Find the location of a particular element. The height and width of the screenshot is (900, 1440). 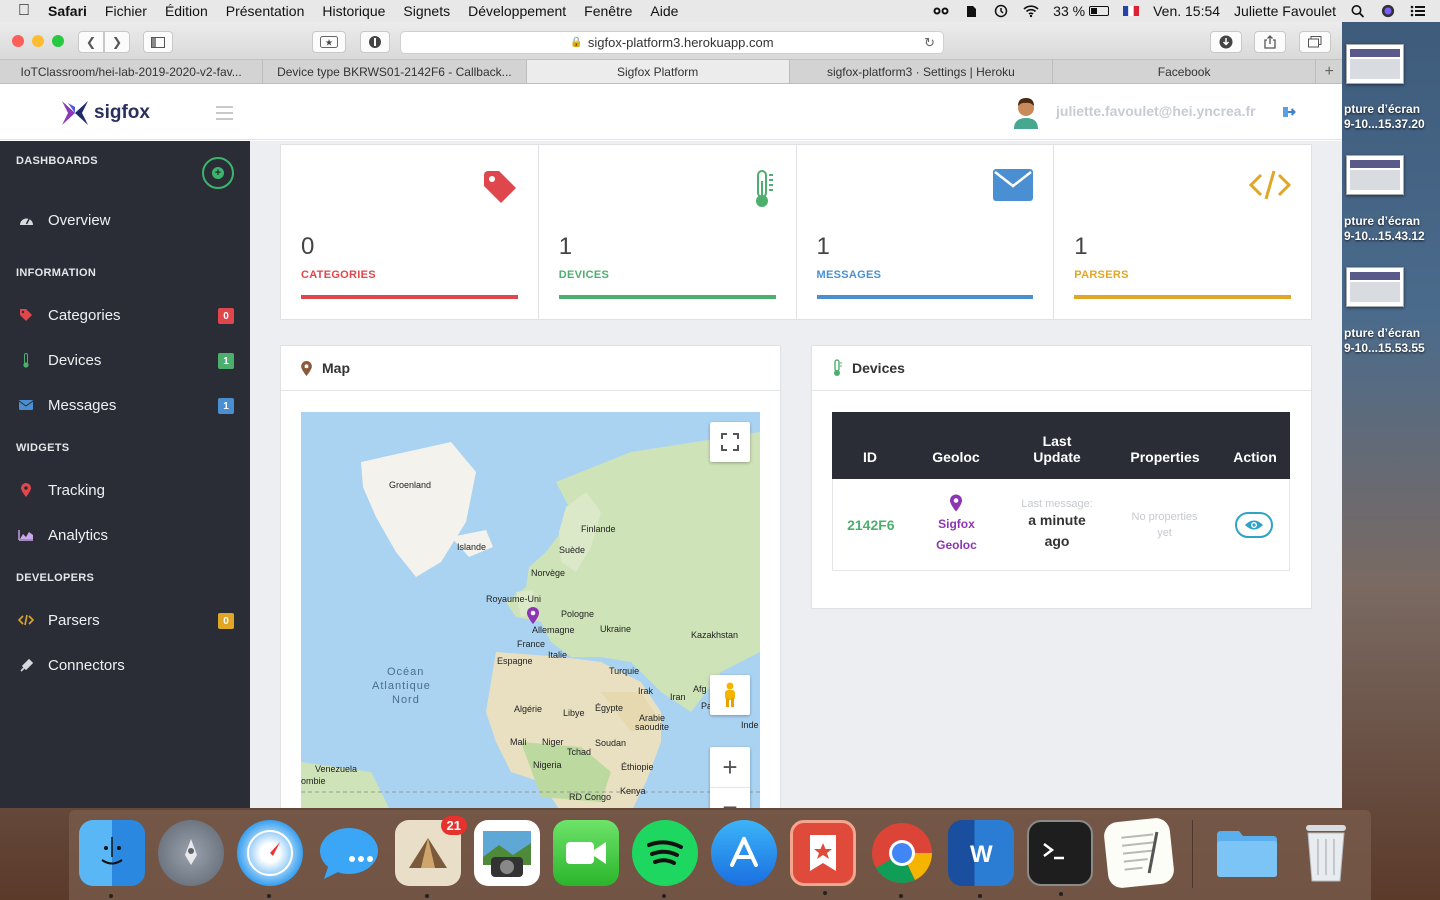

sidebar-toggle-button is located at coordinates (158, 42).